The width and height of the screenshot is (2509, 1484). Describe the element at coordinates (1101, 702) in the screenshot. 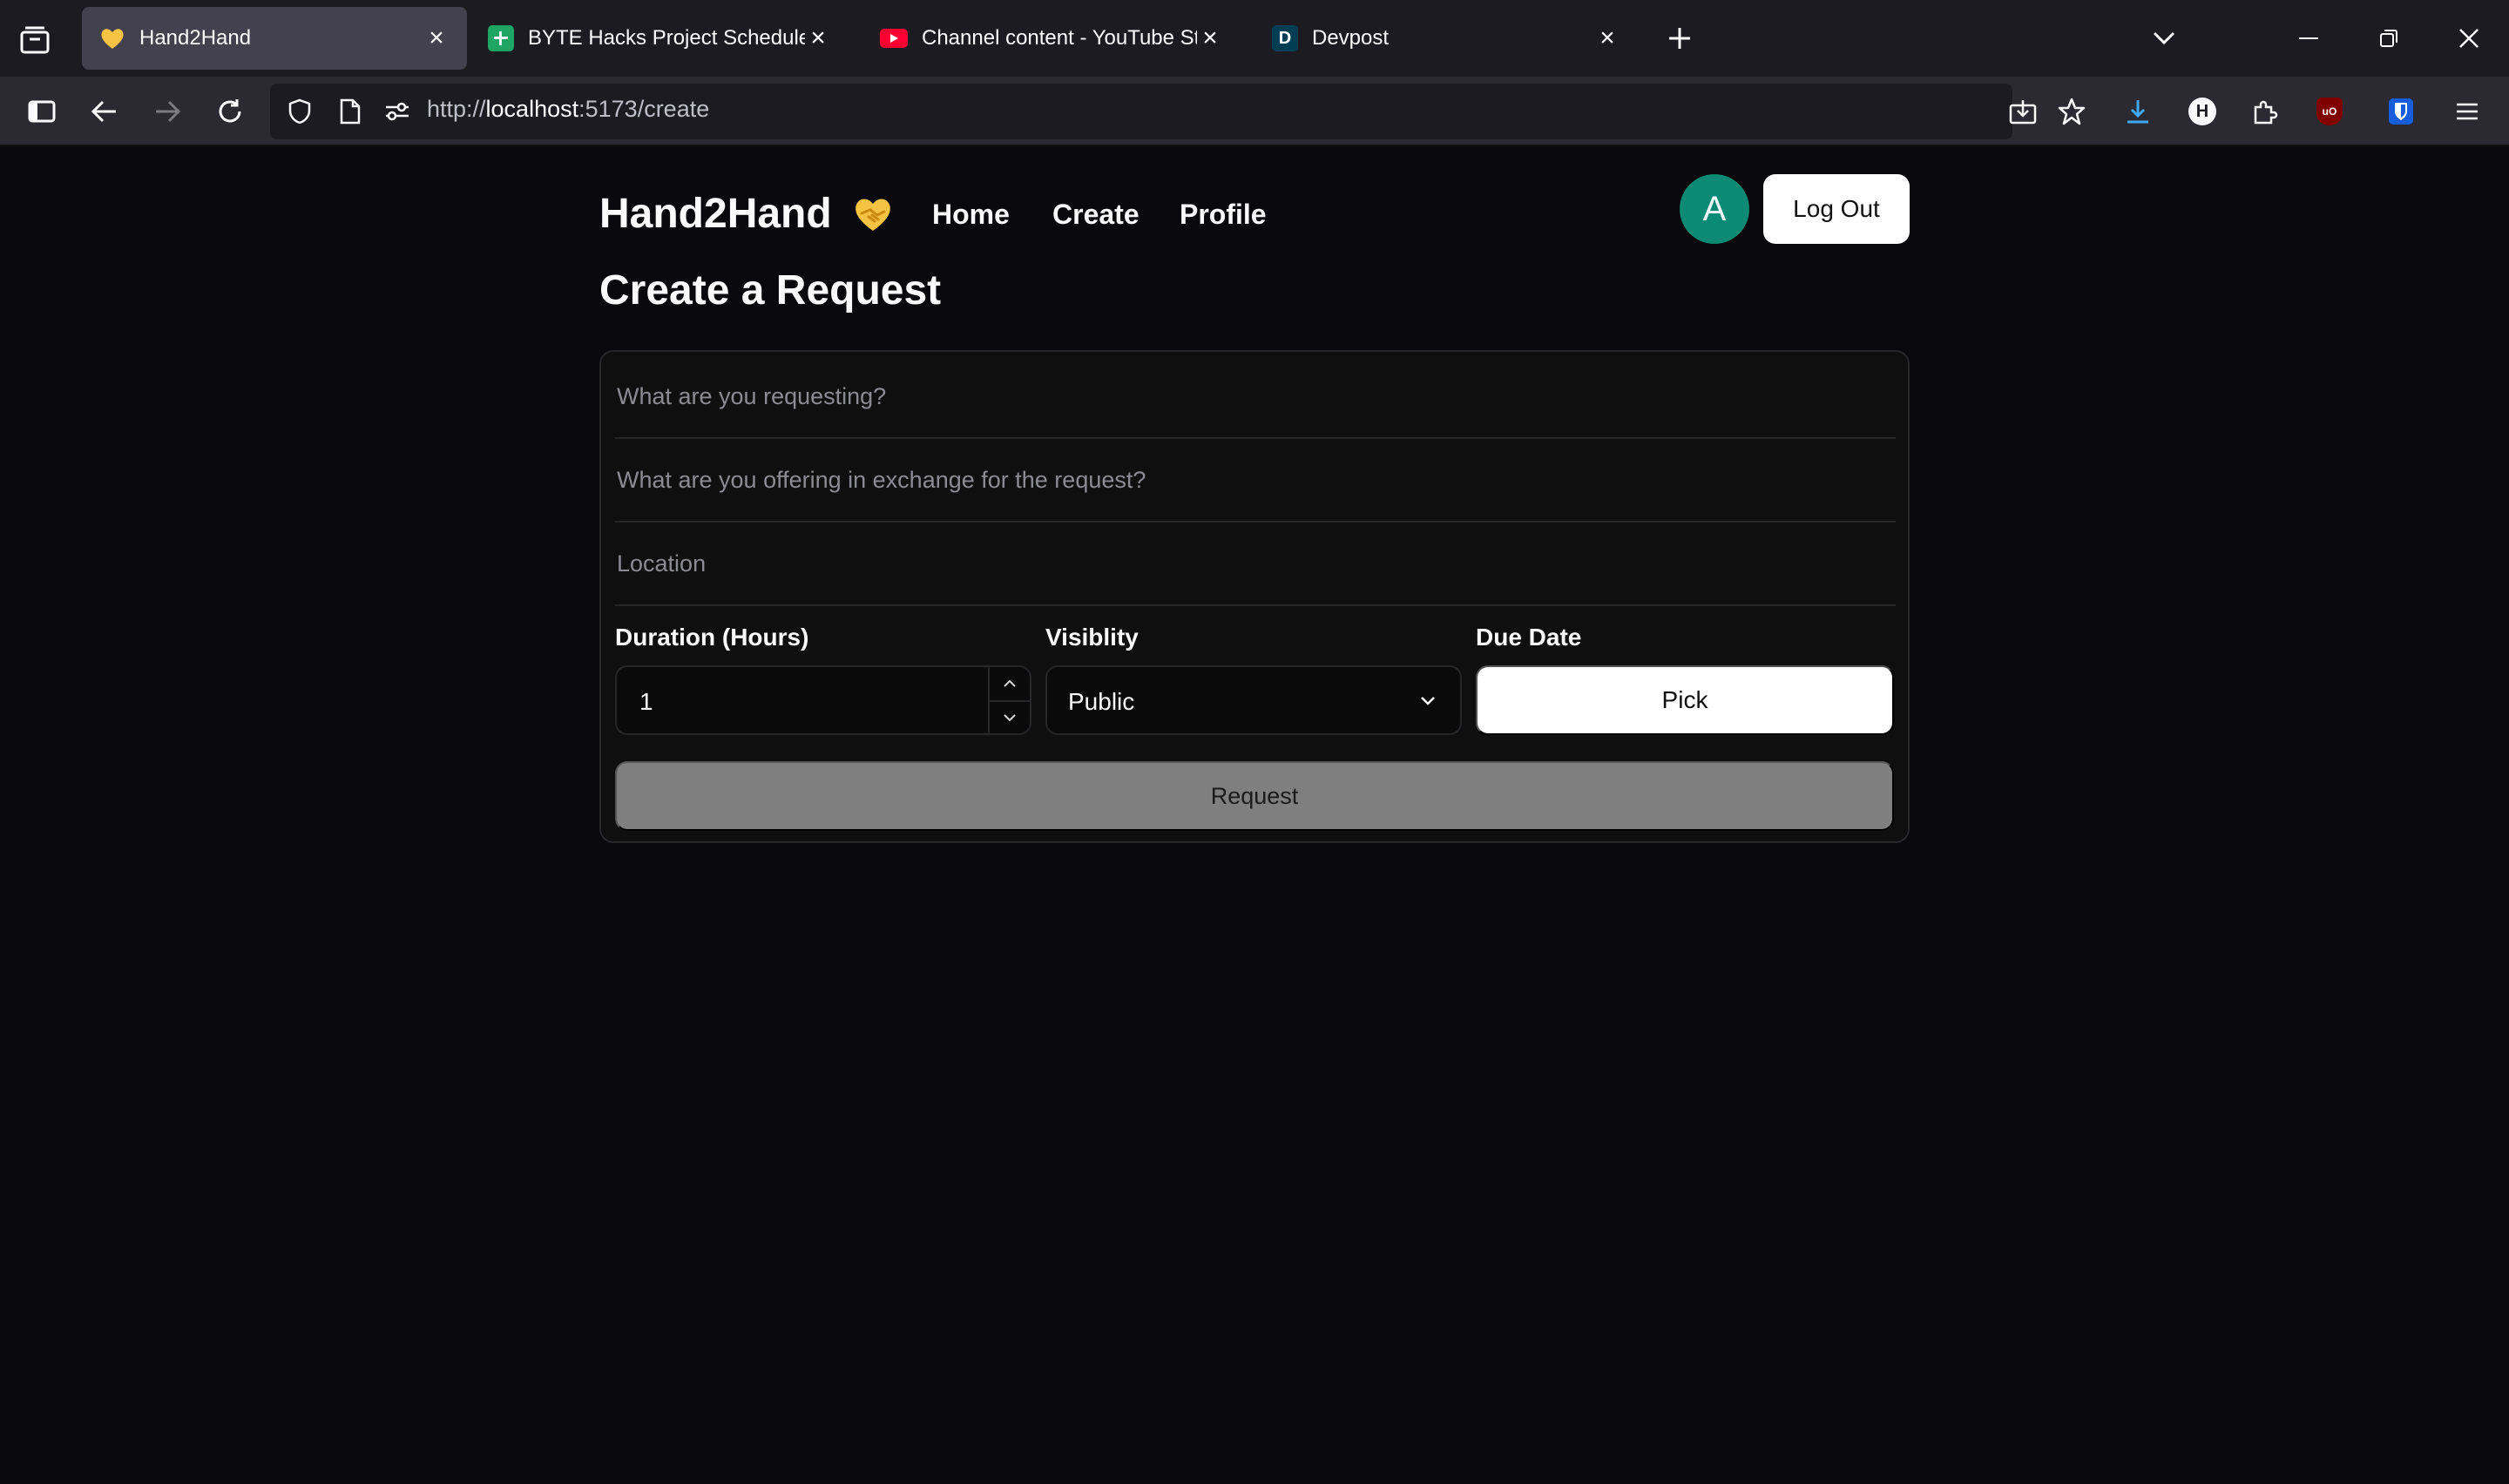

I see `visibility-value: Public` at that location.